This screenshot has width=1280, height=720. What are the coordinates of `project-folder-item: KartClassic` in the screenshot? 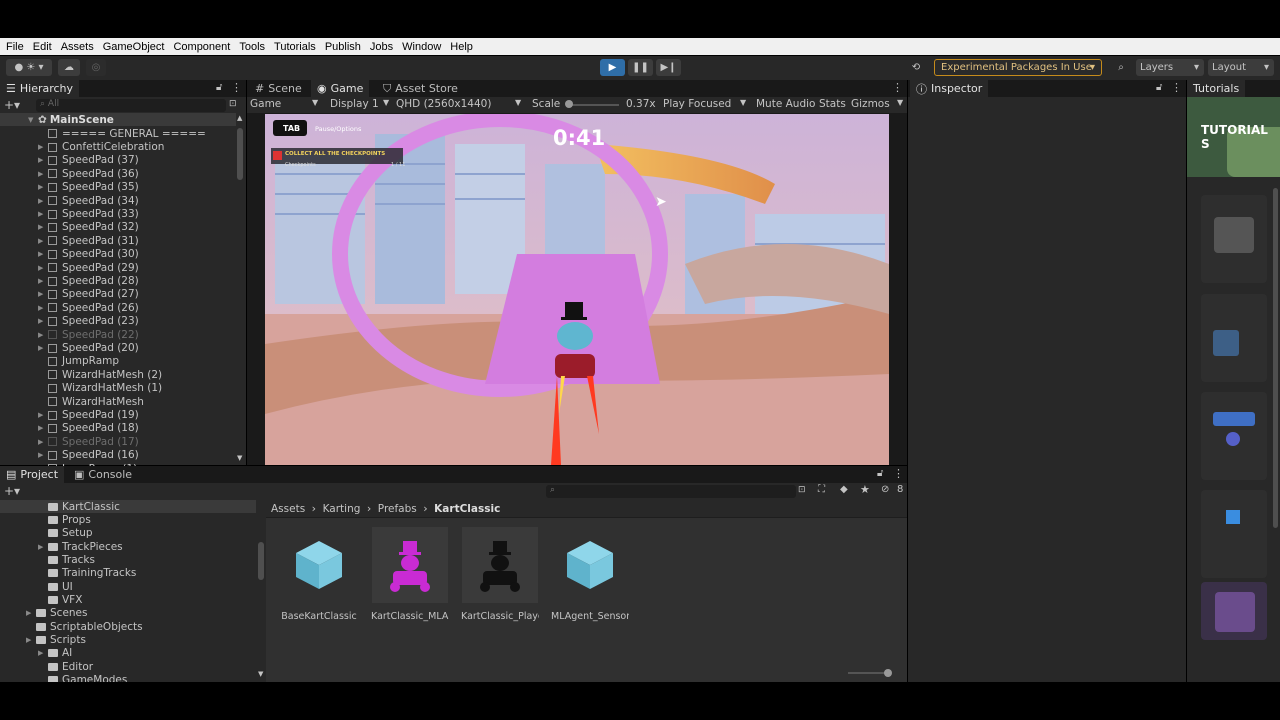 It's located at (128, 507).